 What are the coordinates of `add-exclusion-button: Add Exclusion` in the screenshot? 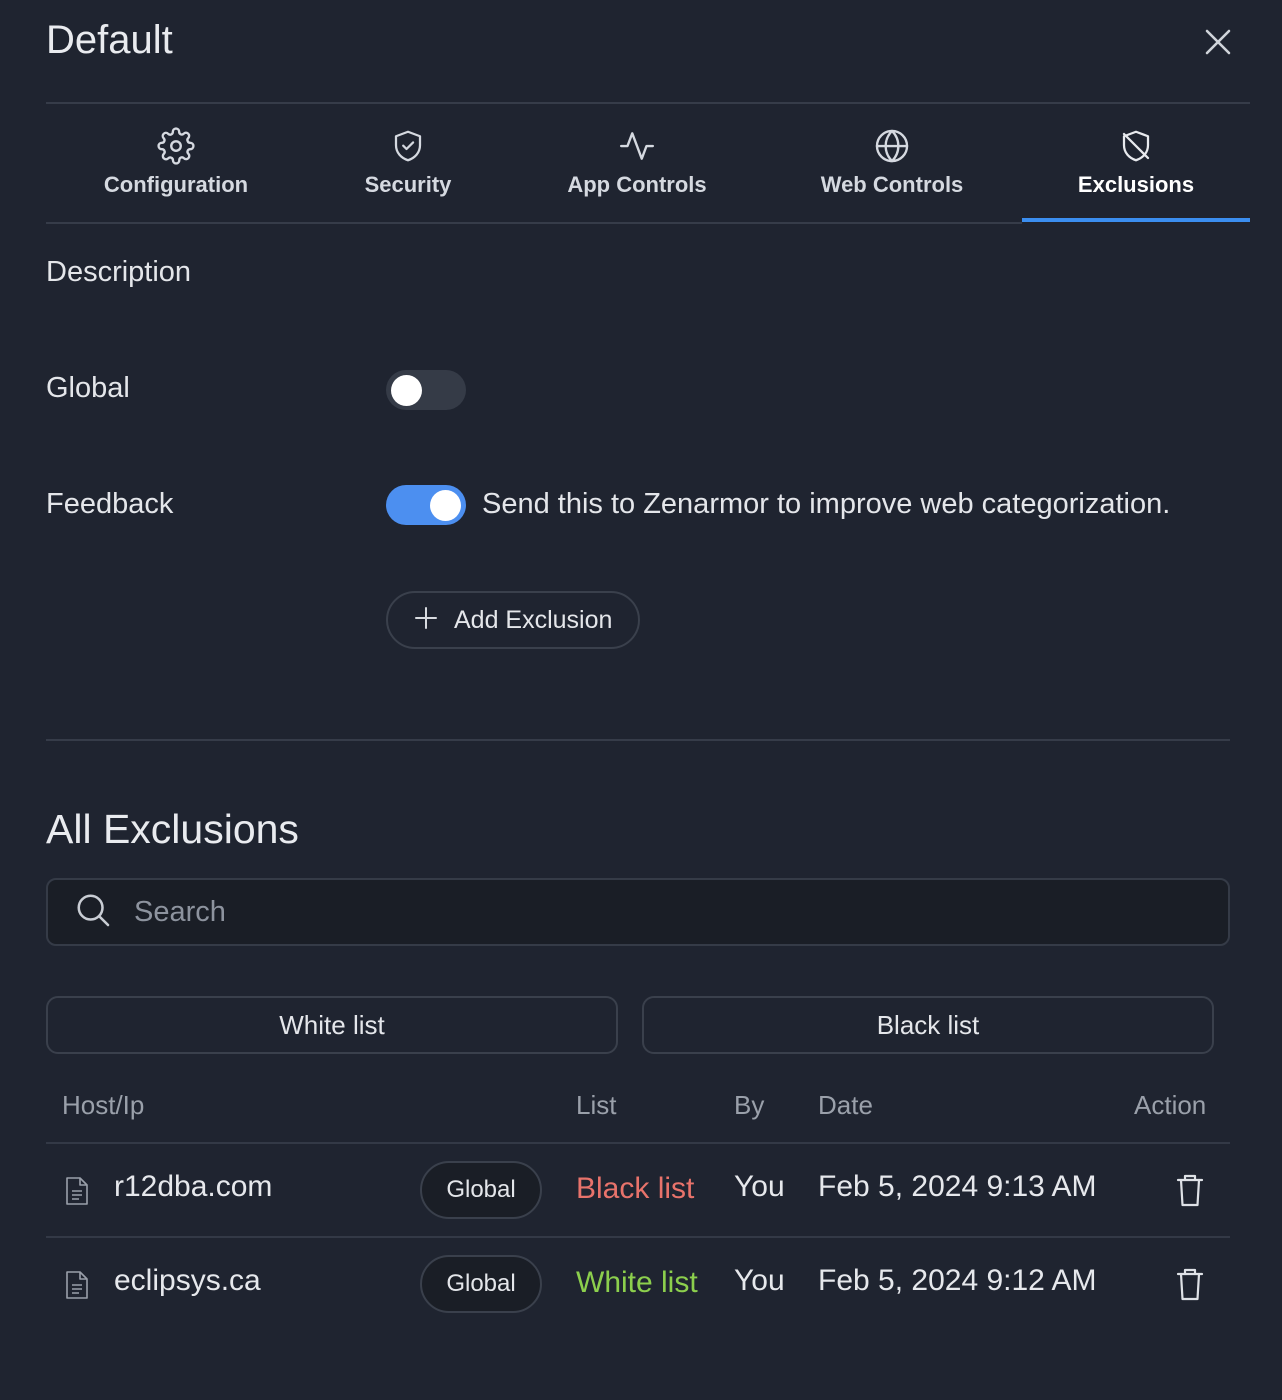 It's located at (513, 620).